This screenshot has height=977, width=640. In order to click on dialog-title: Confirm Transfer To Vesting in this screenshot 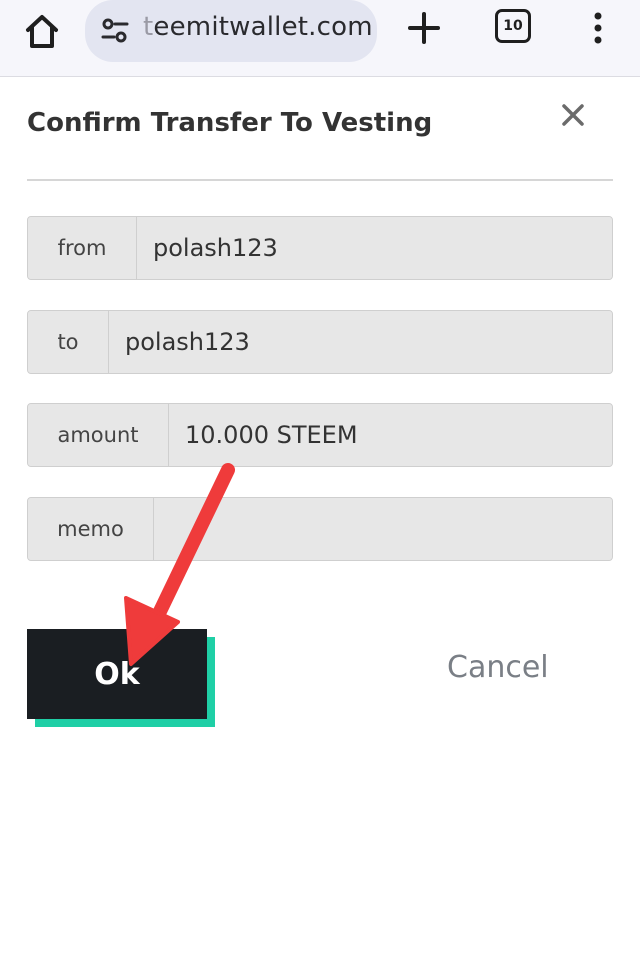, I will do `click(230, 123)`.